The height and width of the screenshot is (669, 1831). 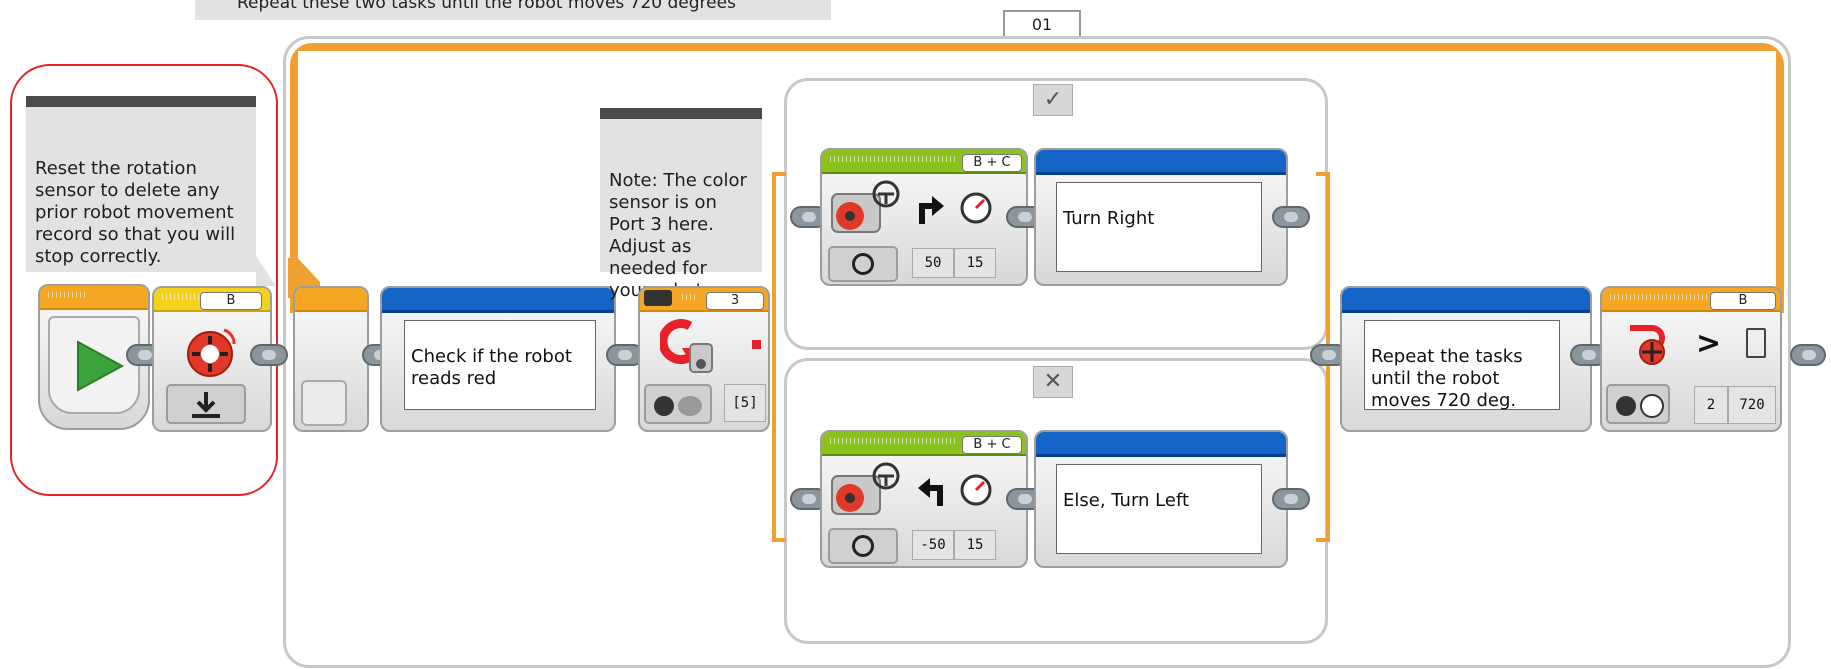 What do you see at coordinates (735, 301) in the screenshot?
I see `port-selector: 3` at bounding box center [735, 301].